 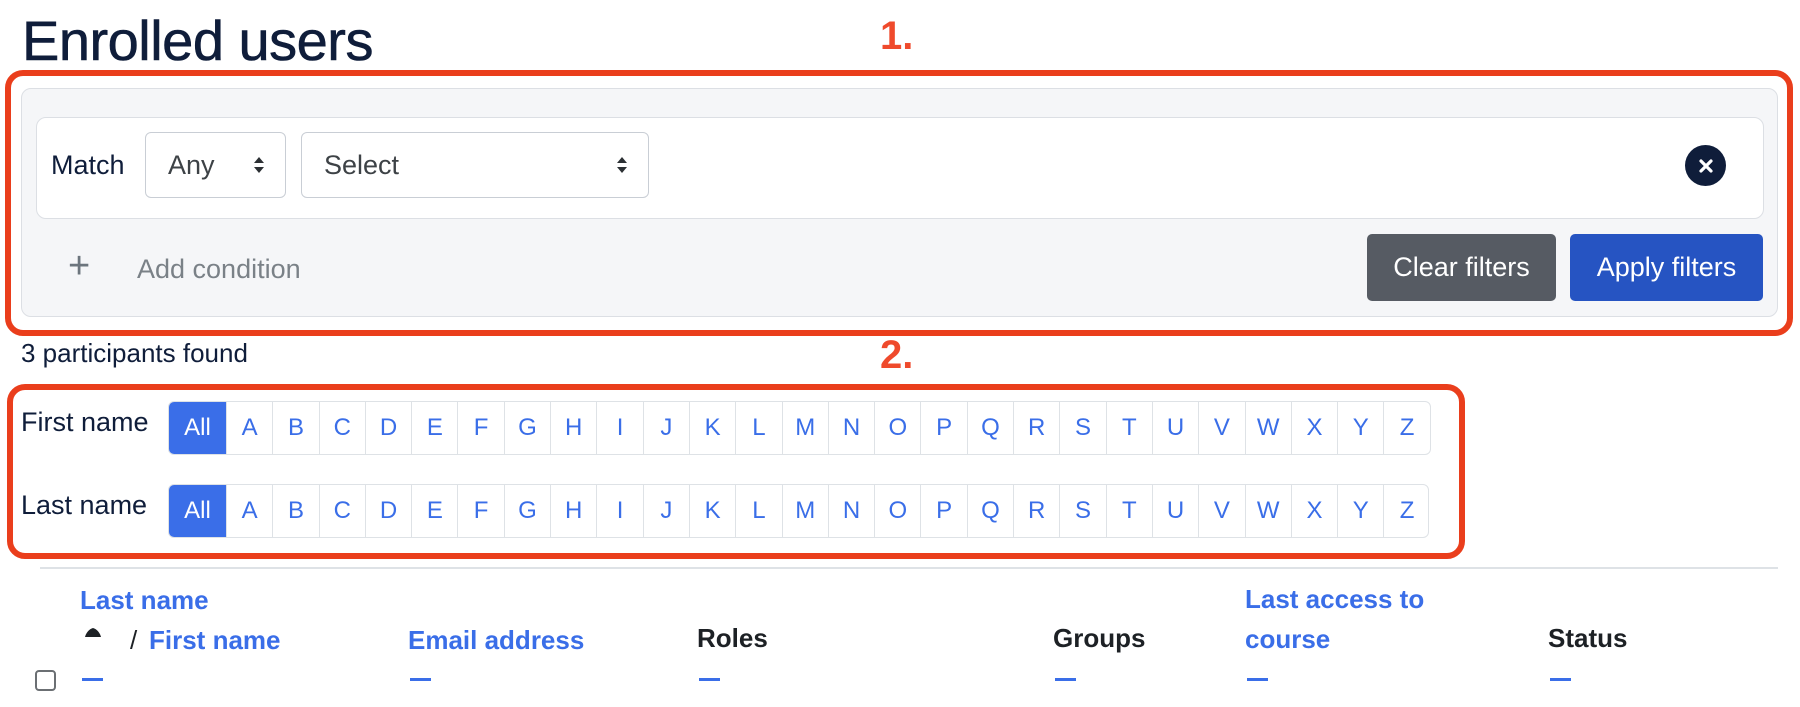 I want to click on last-initial-l: L, so click(x=758, y=511).